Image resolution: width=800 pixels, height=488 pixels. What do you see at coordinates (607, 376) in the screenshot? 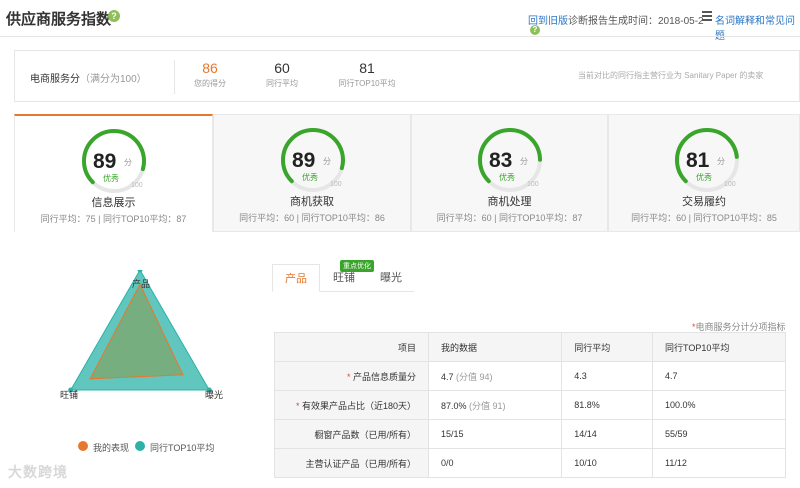
I see `peer-average-cell: 4.3` at bounding box center [607, 376].